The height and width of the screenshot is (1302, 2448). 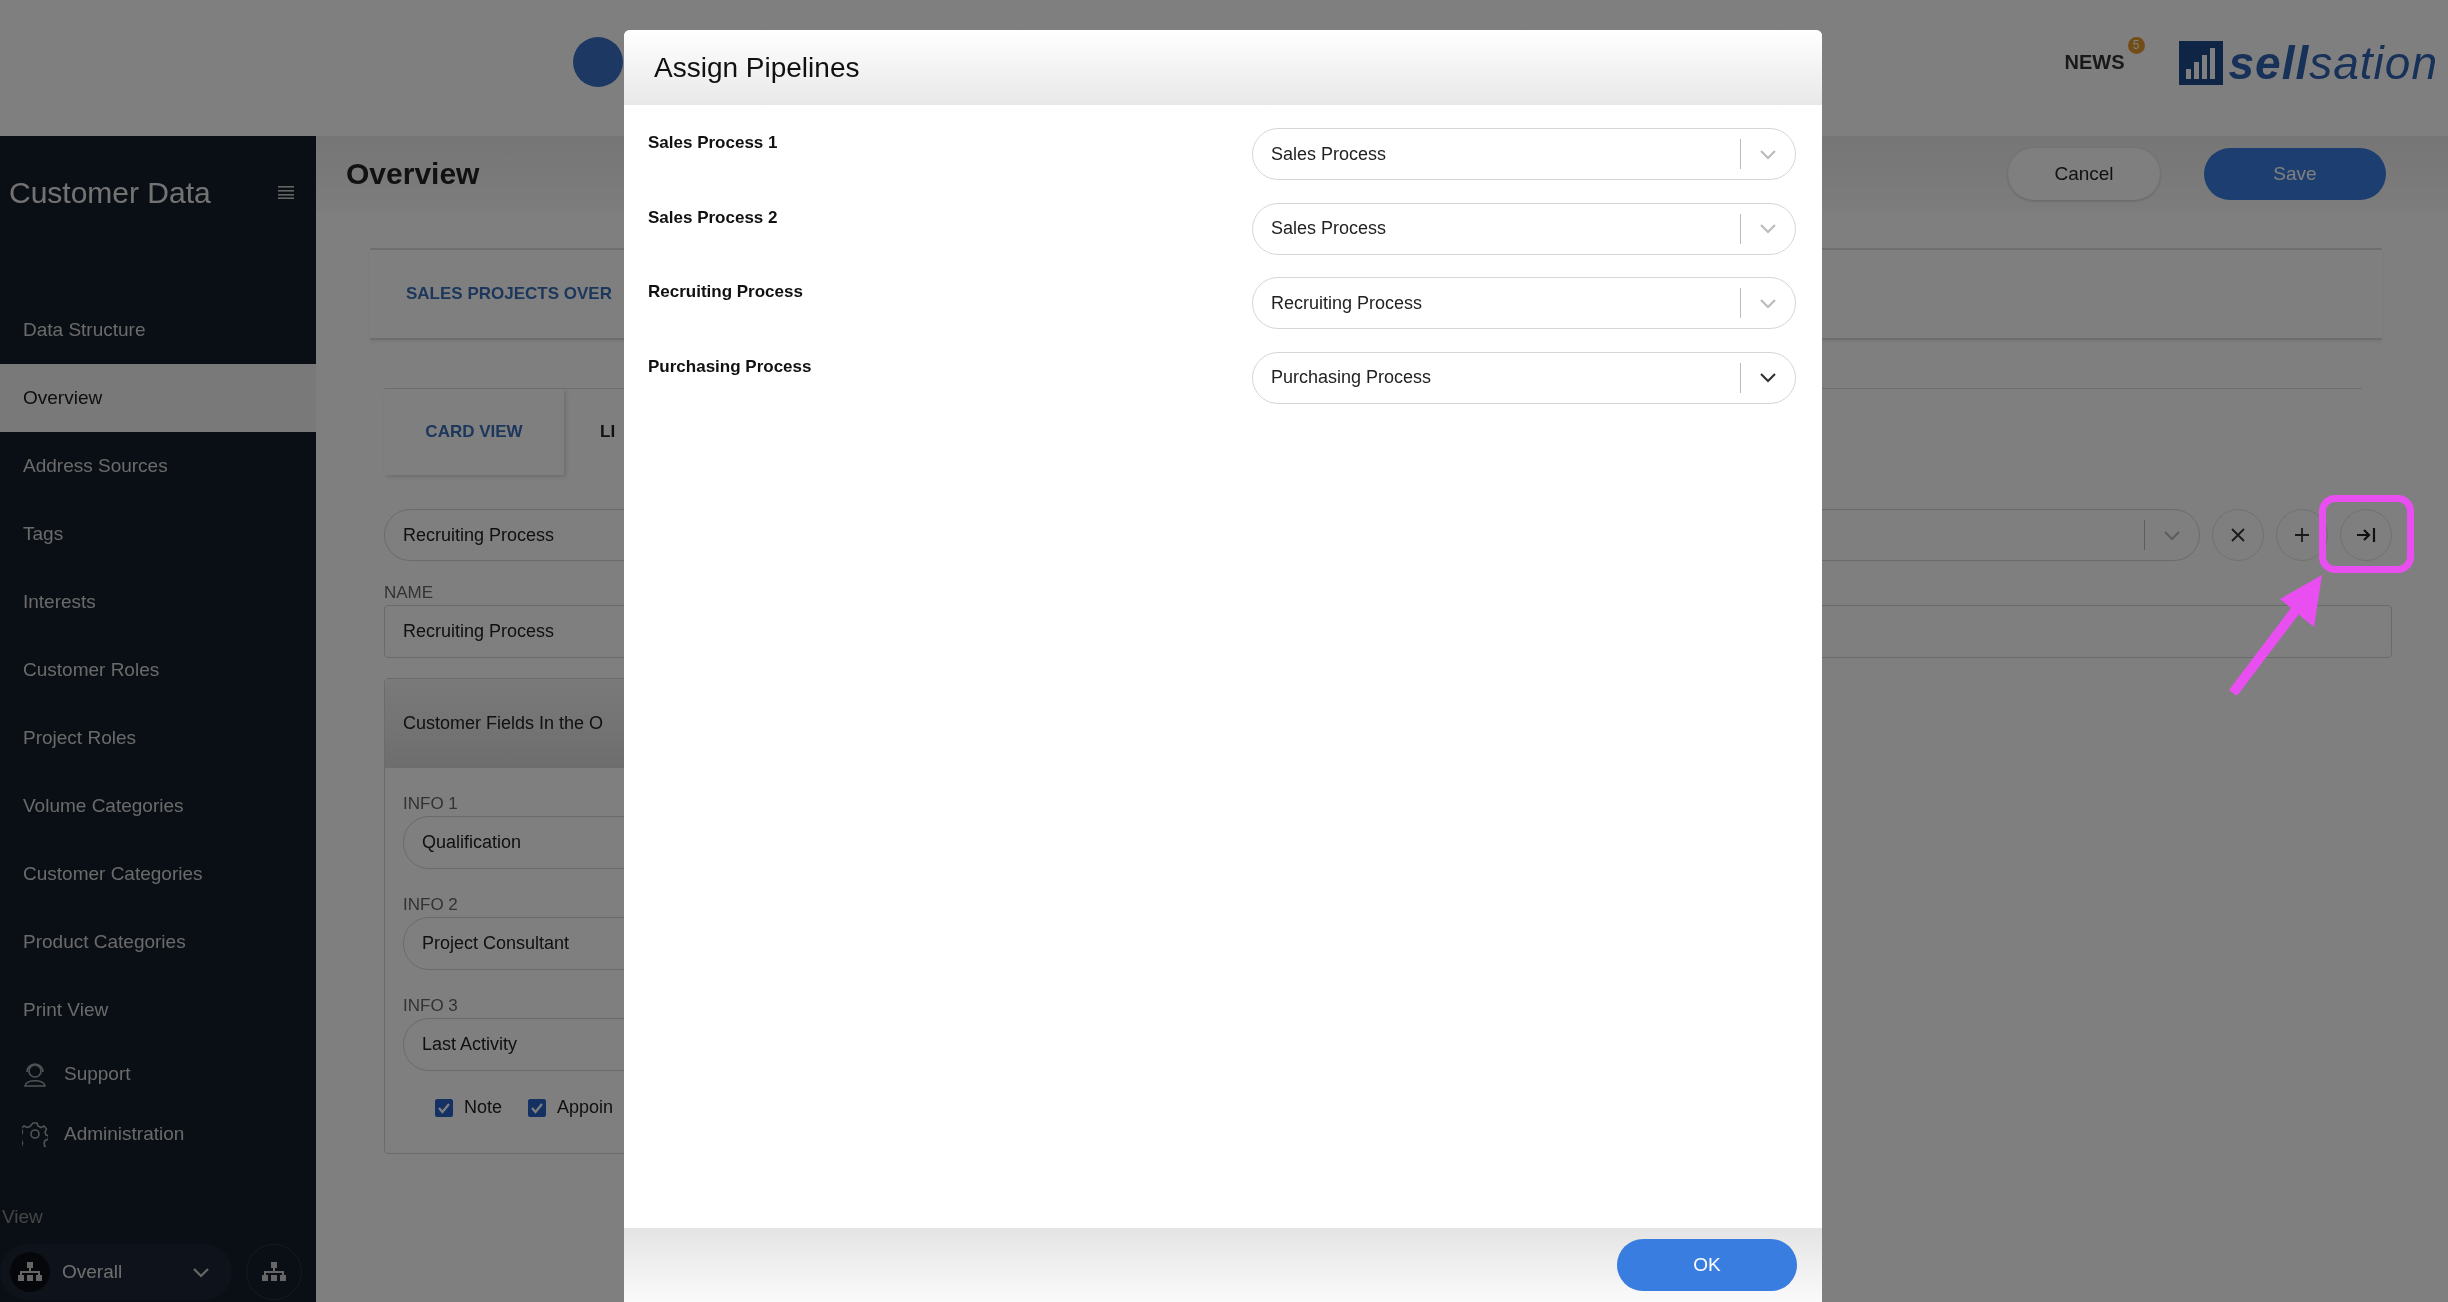 I want to click on field-label: NAME, so click(x=409, y=593).